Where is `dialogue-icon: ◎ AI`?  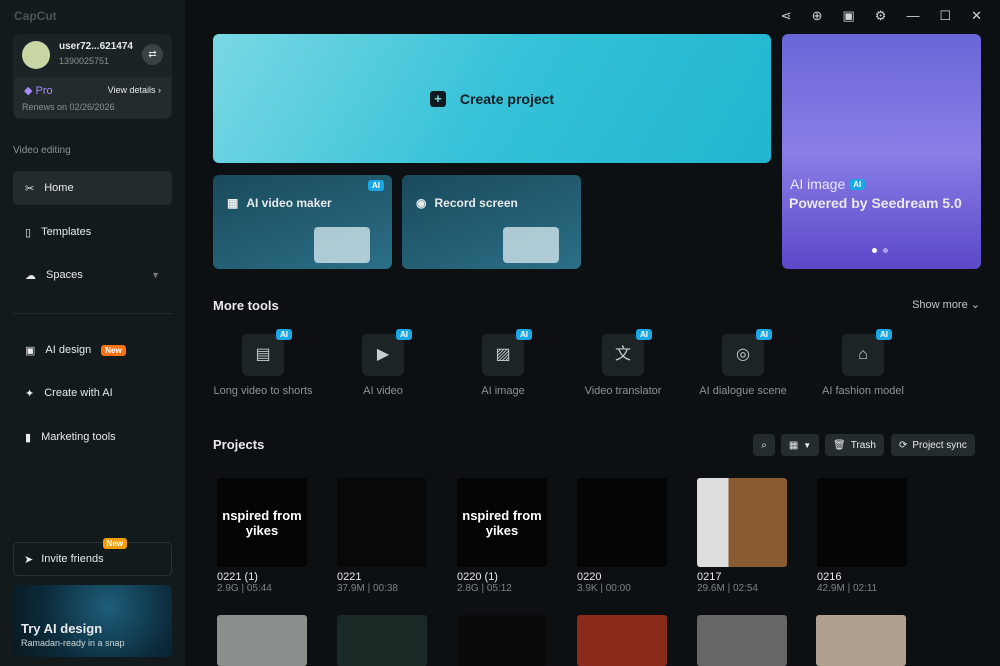
dialogue-icon: ◎ AI is located at coordinates (747, 352).